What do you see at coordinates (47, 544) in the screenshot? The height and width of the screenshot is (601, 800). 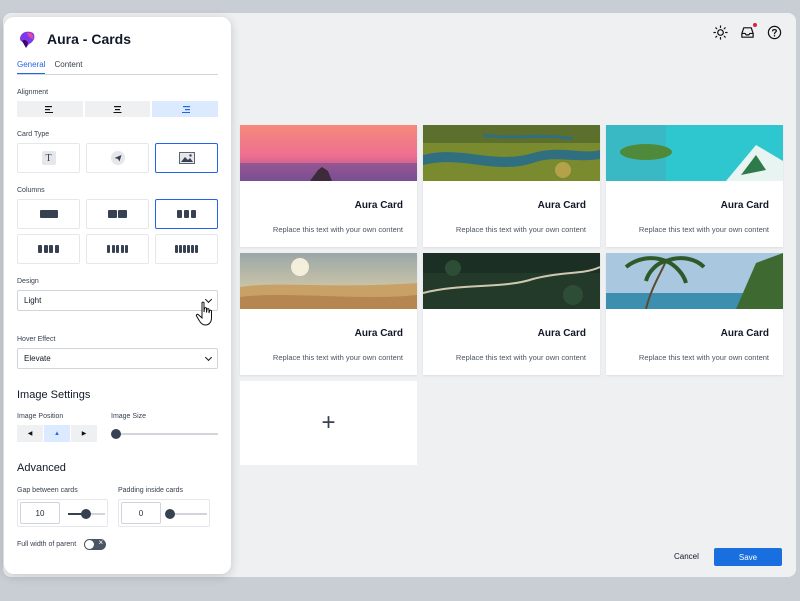 I see `full-width-label: Full width of parent` at bounding box center [47, 544].